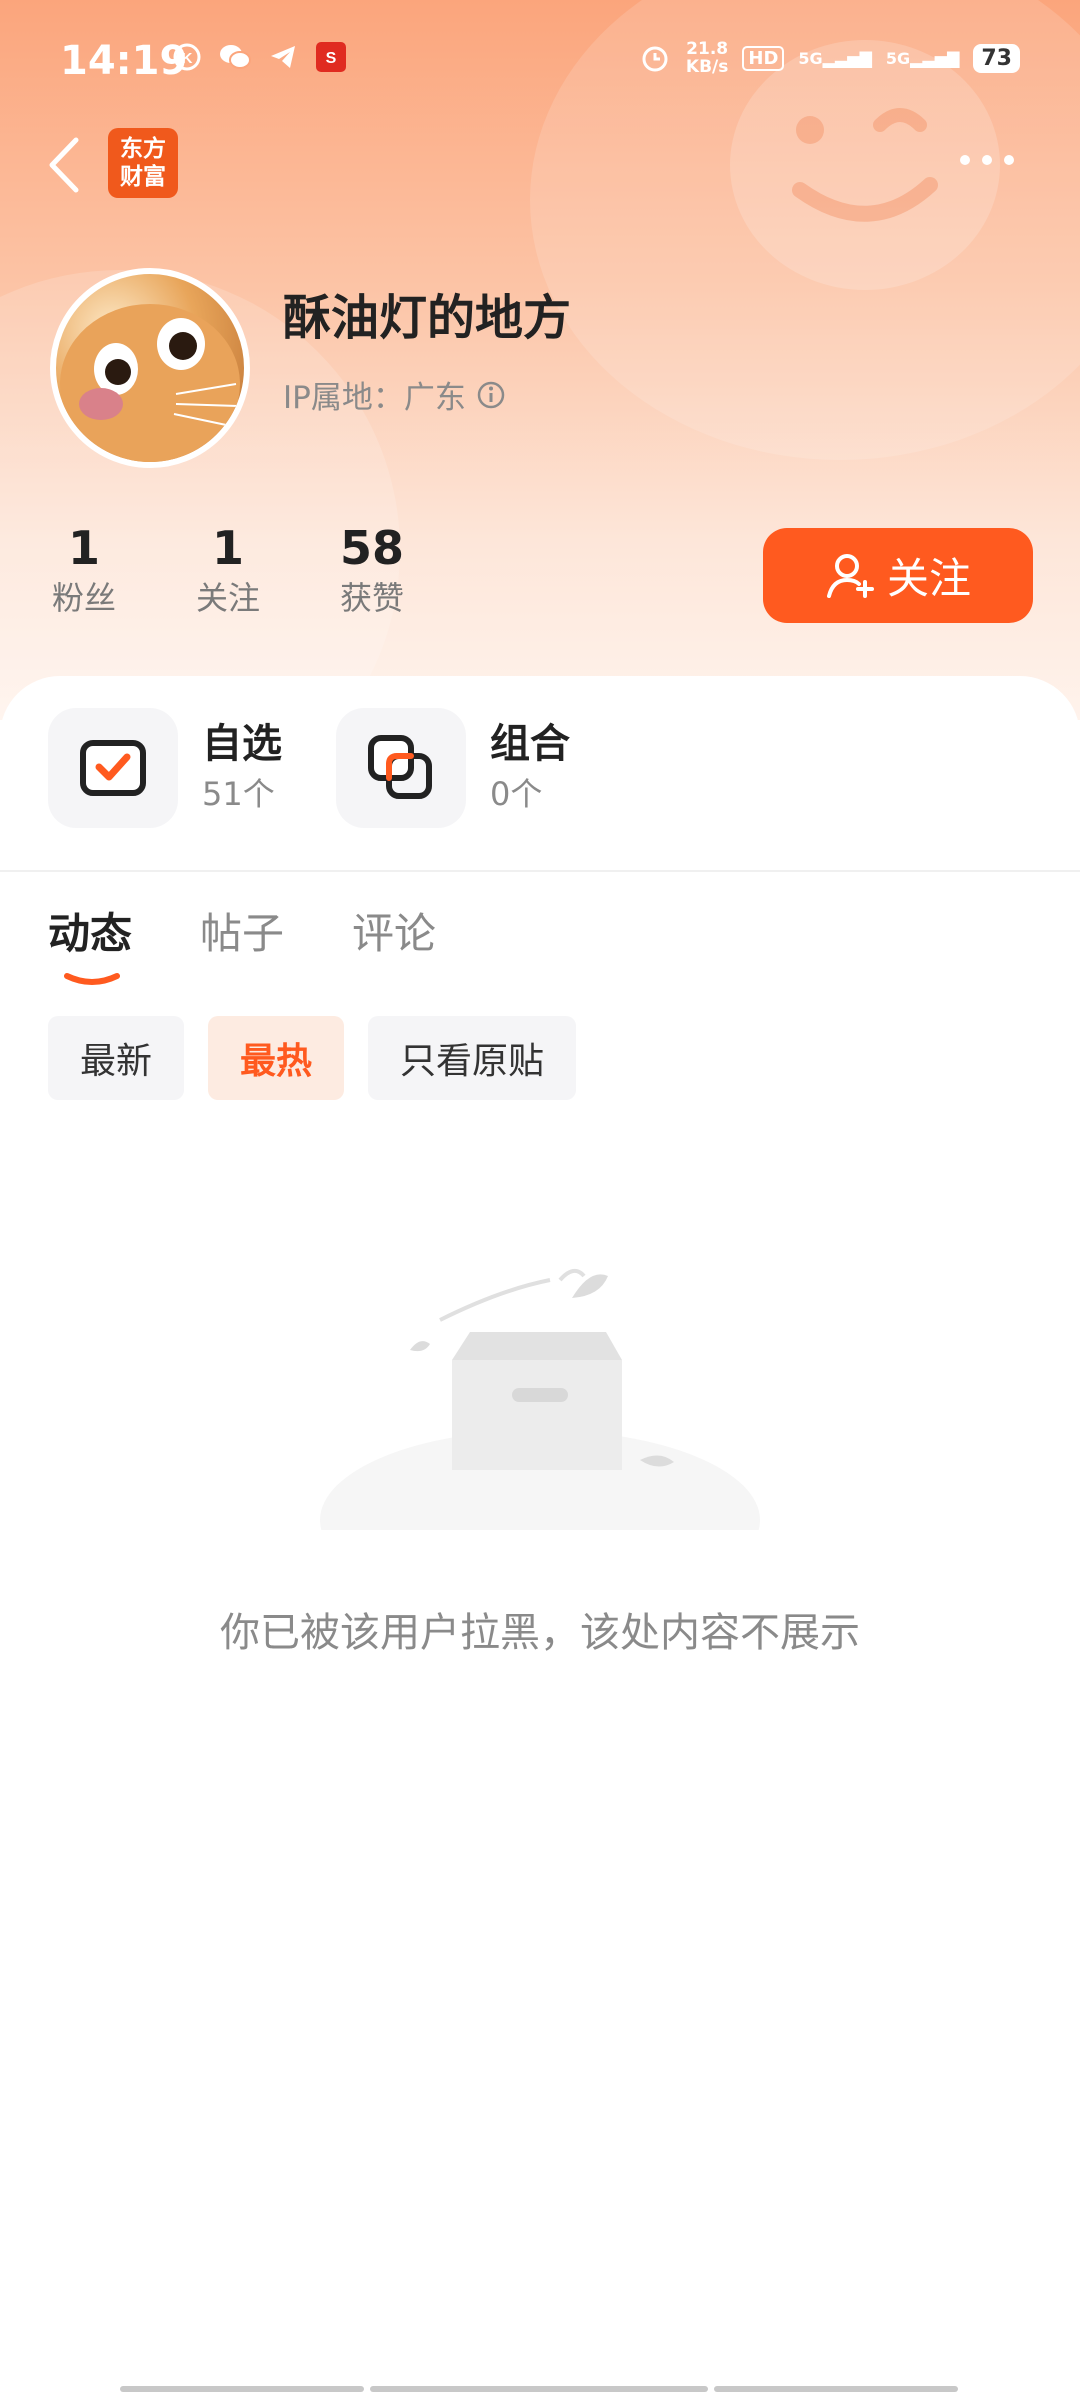 This screenshot has height=2400, width=1080. I want to click on content-tabs: 动态 帖子 评论, so click(242, 942).